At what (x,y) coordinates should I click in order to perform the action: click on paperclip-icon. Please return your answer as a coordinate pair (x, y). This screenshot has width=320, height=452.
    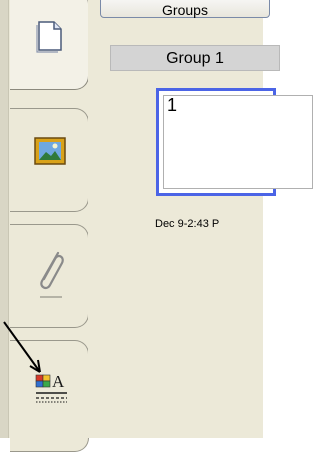
    Looking at the image, I should click on (52, 274).